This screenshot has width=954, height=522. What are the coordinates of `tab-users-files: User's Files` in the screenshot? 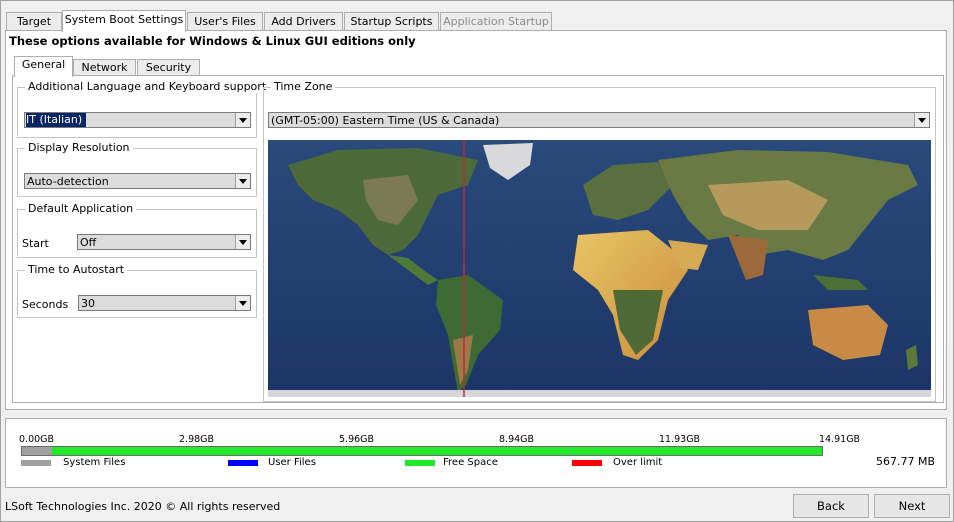 It's located at (225, 21).